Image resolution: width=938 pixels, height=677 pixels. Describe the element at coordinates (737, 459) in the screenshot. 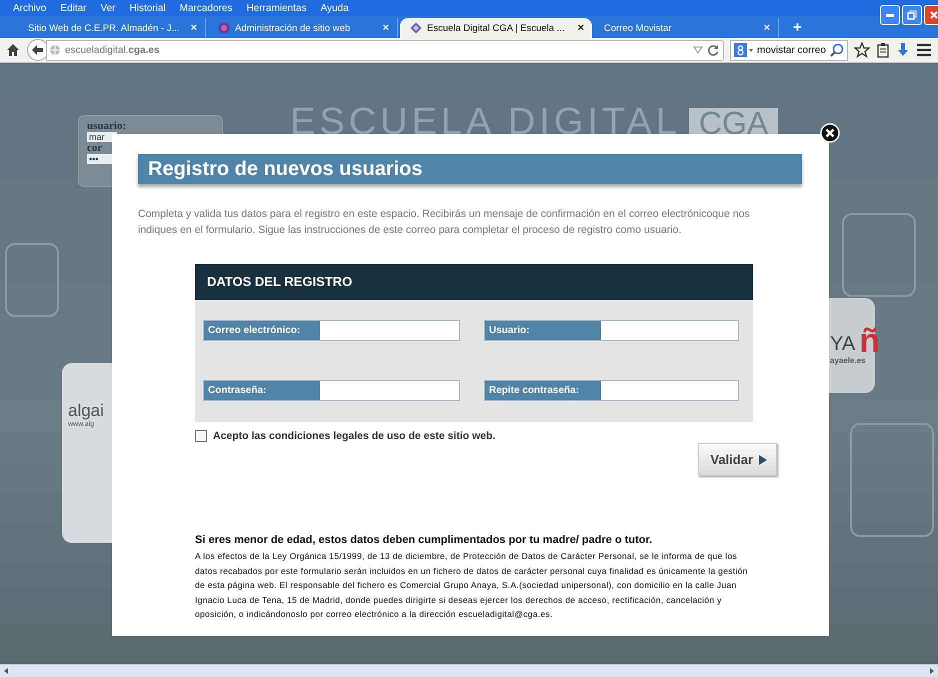

I see `validate-button: Validar` at that location.